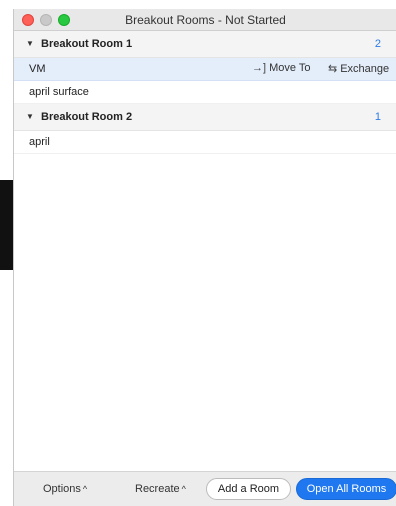 Image resolution: width=396 pixels, height=506 pixels. Describe the element at coordinates (205, 117) in the screenshot. I see `room-header-2: ▼ Breakout Room 2 1` at that location.